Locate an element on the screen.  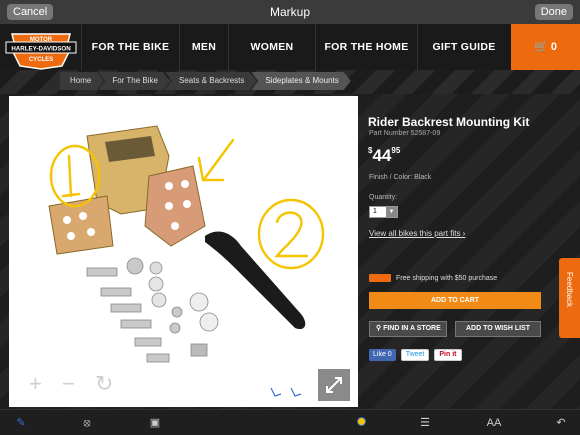
shapes-icon: ⦻ is located at coordinates (87, 422).